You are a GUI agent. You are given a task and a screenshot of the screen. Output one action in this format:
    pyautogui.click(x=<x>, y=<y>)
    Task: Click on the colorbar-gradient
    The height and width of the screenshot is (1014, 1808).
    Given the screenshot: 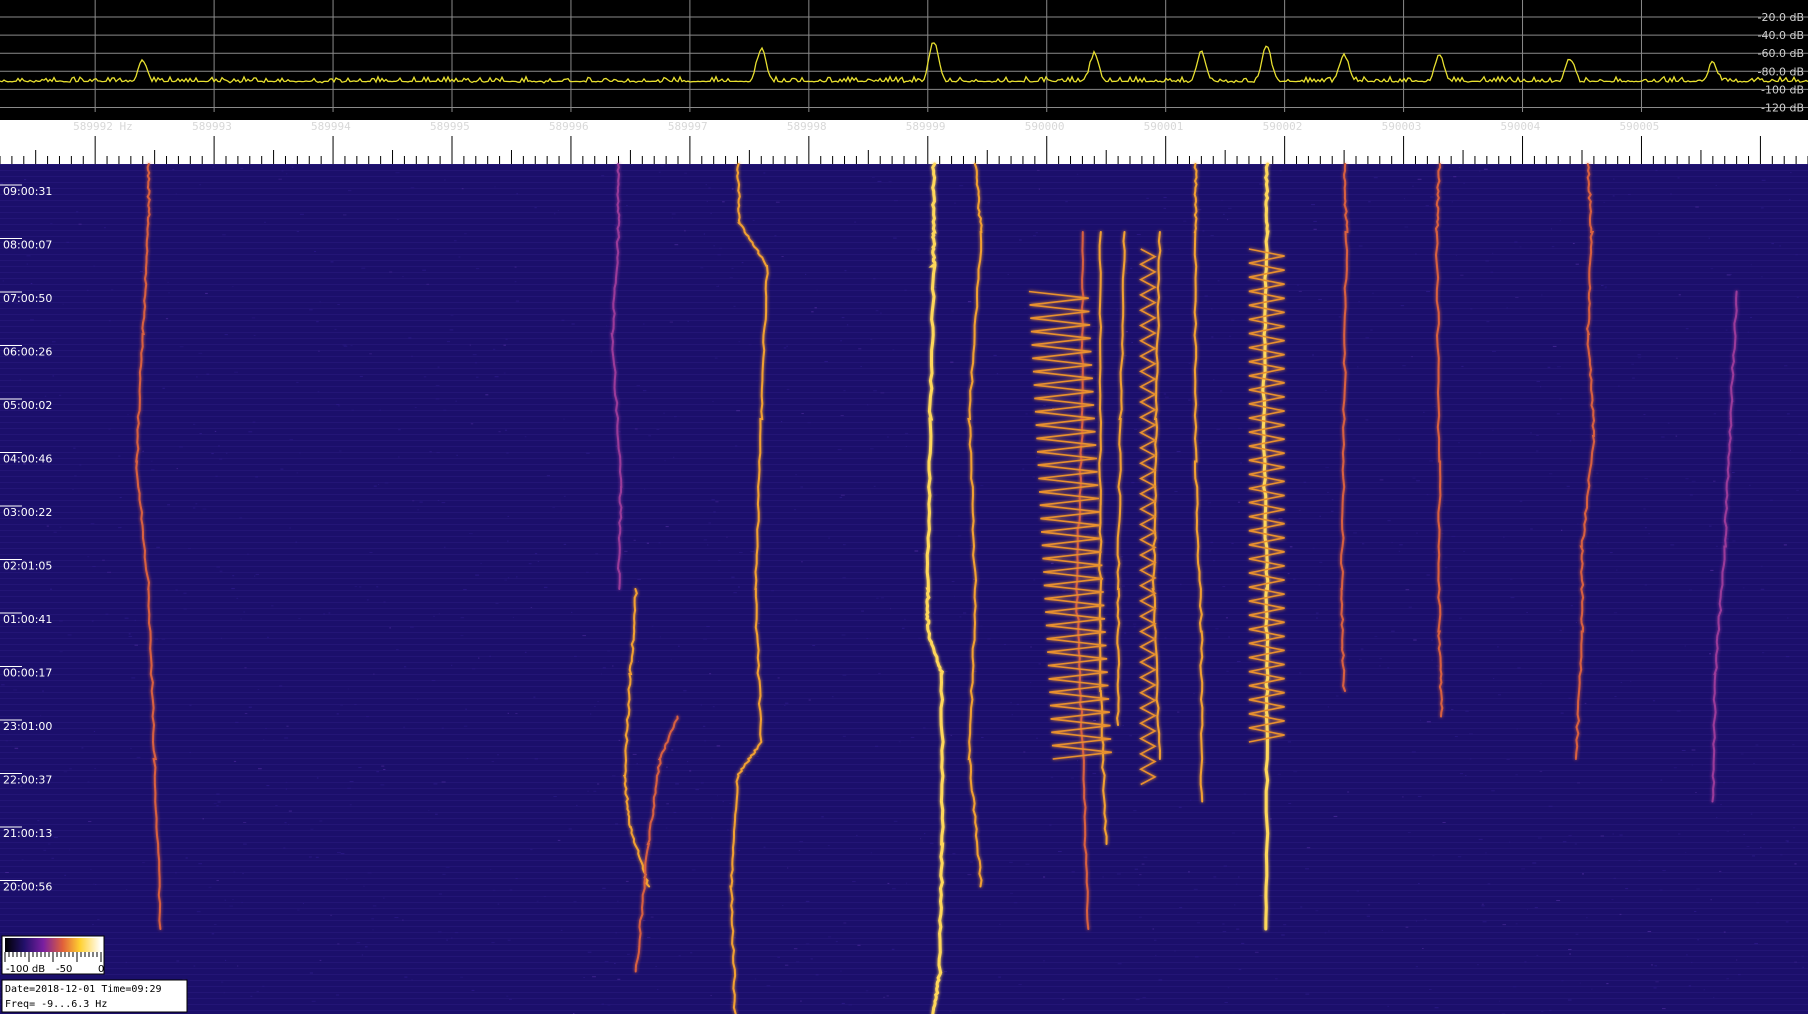 What is the action you would take?
    pyautogui.click(x=53, y=945)
    